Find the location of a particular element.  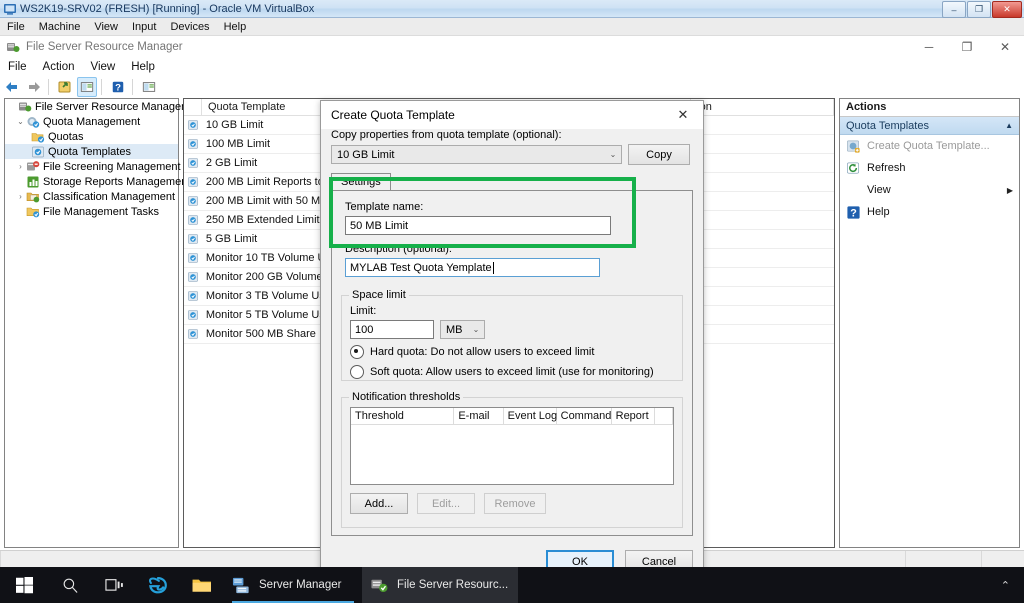

taskbar-item-server-manager: Server Manager is located at coordinates (293, 585).